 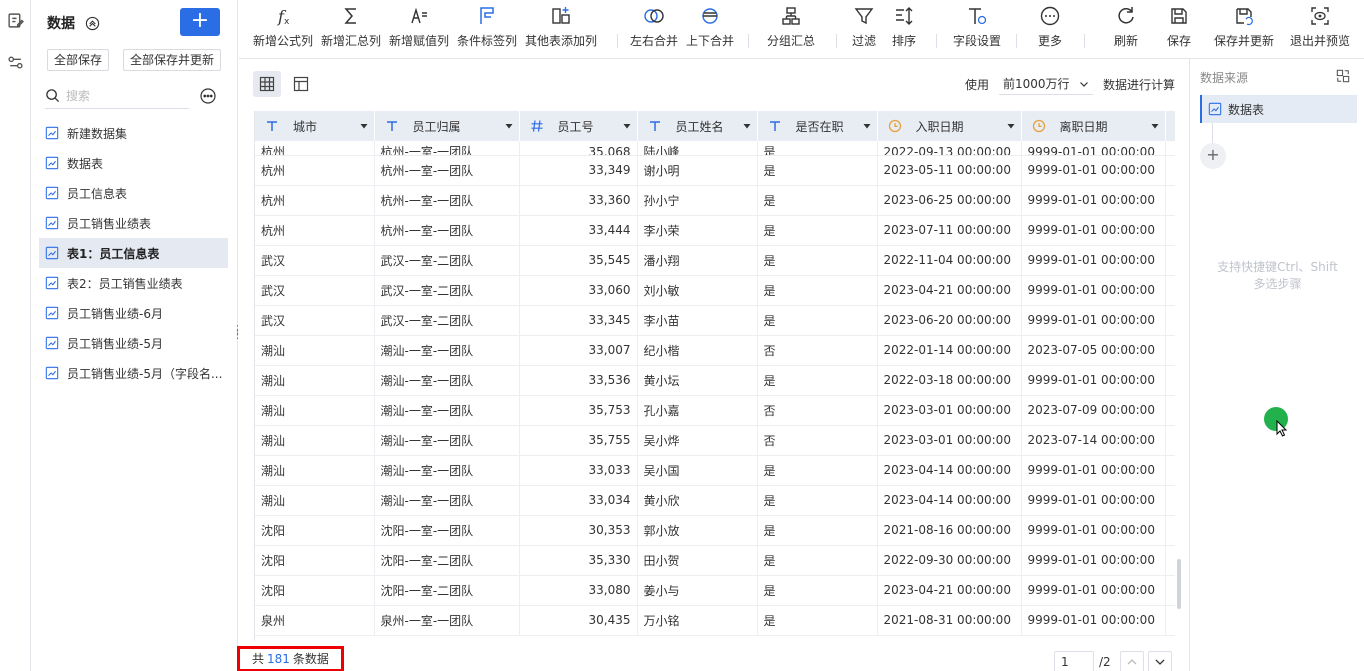 I want to click on table-cell: 30,435, so click(x=578, y=620).